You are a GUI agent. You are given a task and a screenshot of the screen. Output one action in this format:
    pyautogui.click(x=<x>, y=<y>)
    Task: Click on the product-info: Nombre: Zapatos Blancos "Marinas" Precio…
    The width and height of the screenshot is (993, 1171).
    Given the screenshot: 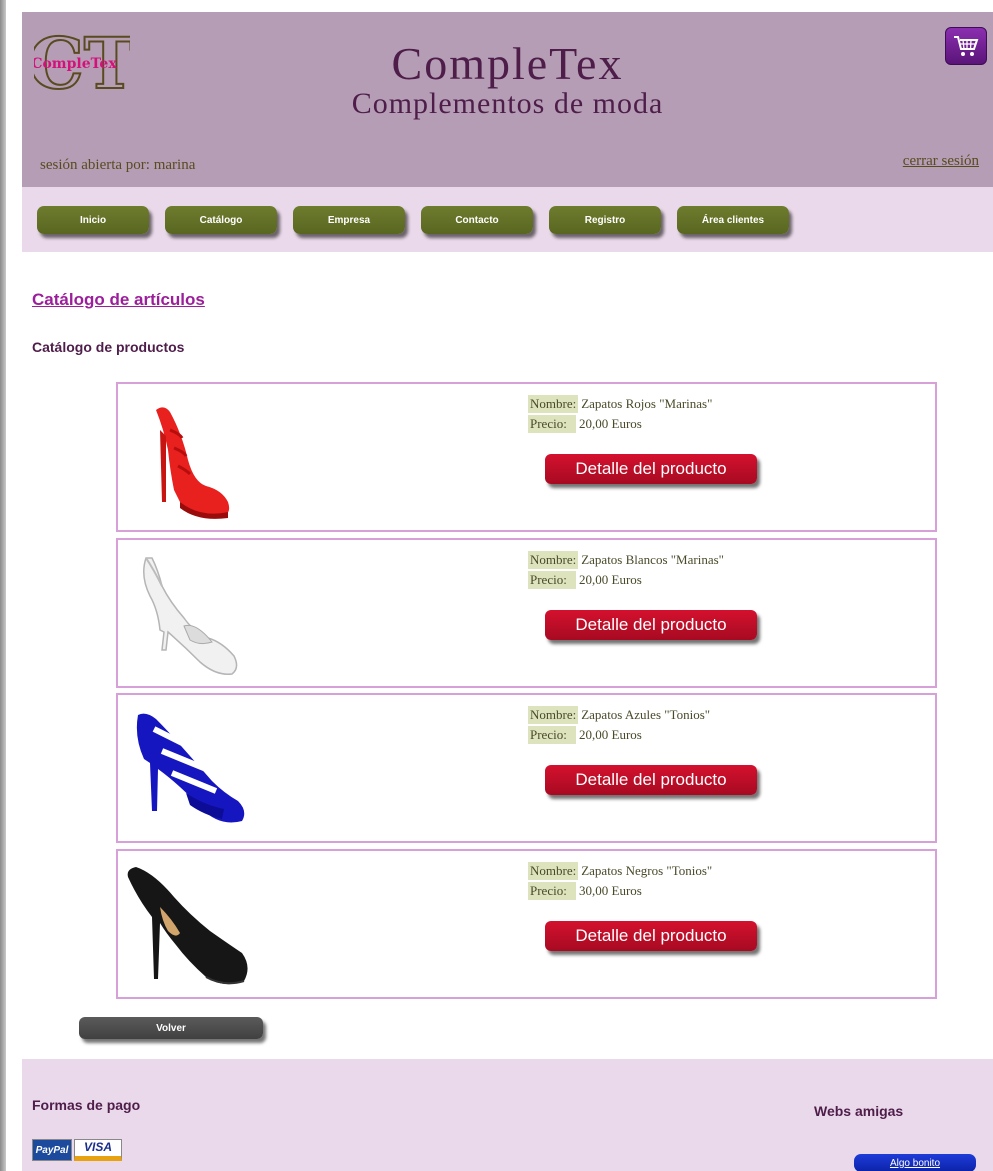 What is the action you would take?
    pyautogui.click(x=626, y=570)
    